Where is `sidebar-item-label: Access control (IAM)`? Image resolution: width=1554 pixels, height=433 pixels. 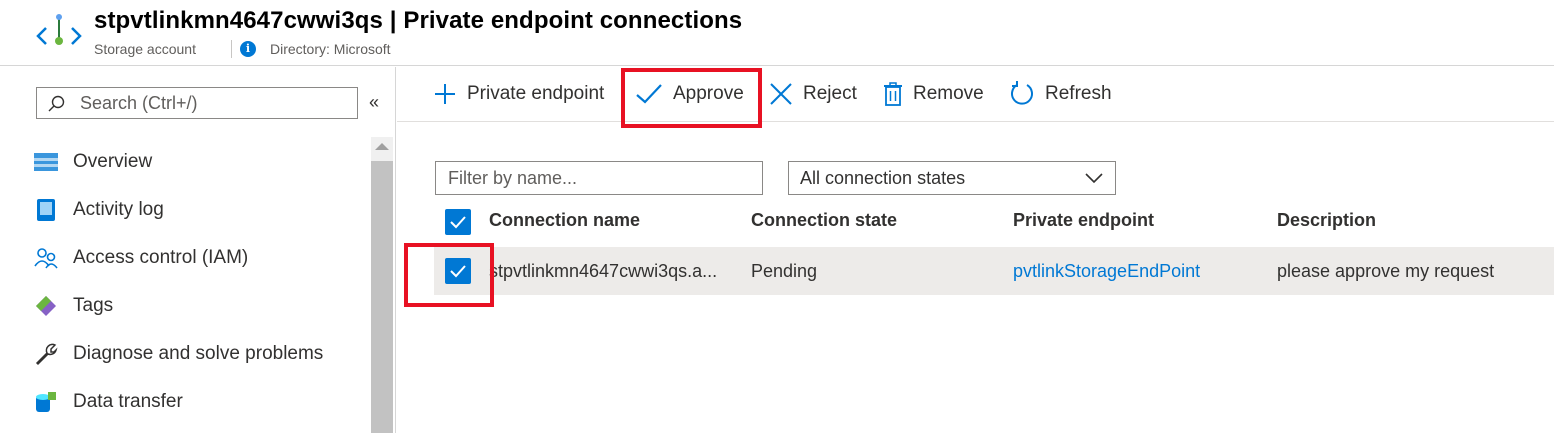 sidebar-item-label: Access control (IAM) is located at coordinates (161, 257).